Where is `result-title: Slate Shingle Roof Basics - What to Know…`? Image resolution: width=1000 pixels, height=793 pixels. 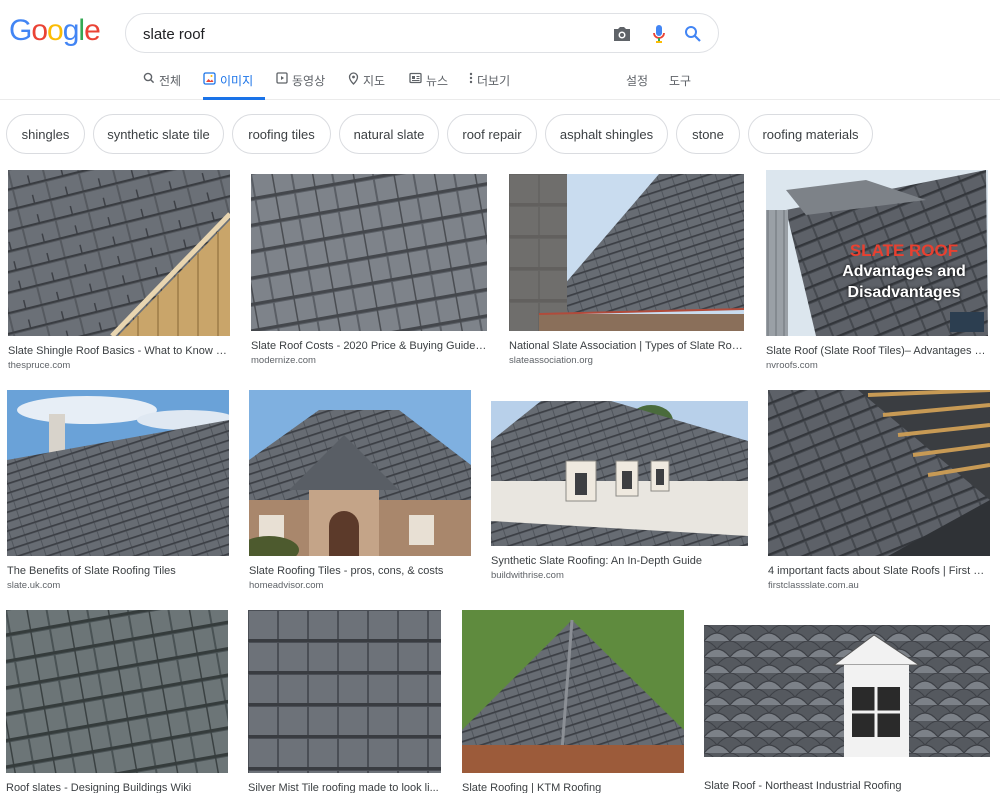
result-title: Slate Shingle Roof Basics - What to Know… is located at coordinates (119, 351).